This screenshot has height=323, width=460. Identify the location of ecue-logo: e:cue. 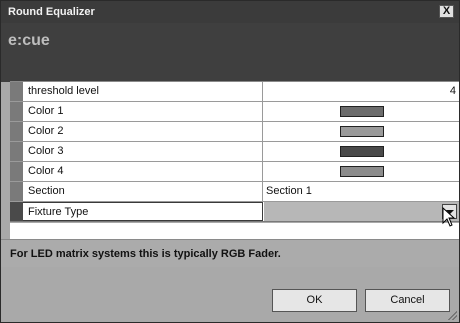
(29, 40).